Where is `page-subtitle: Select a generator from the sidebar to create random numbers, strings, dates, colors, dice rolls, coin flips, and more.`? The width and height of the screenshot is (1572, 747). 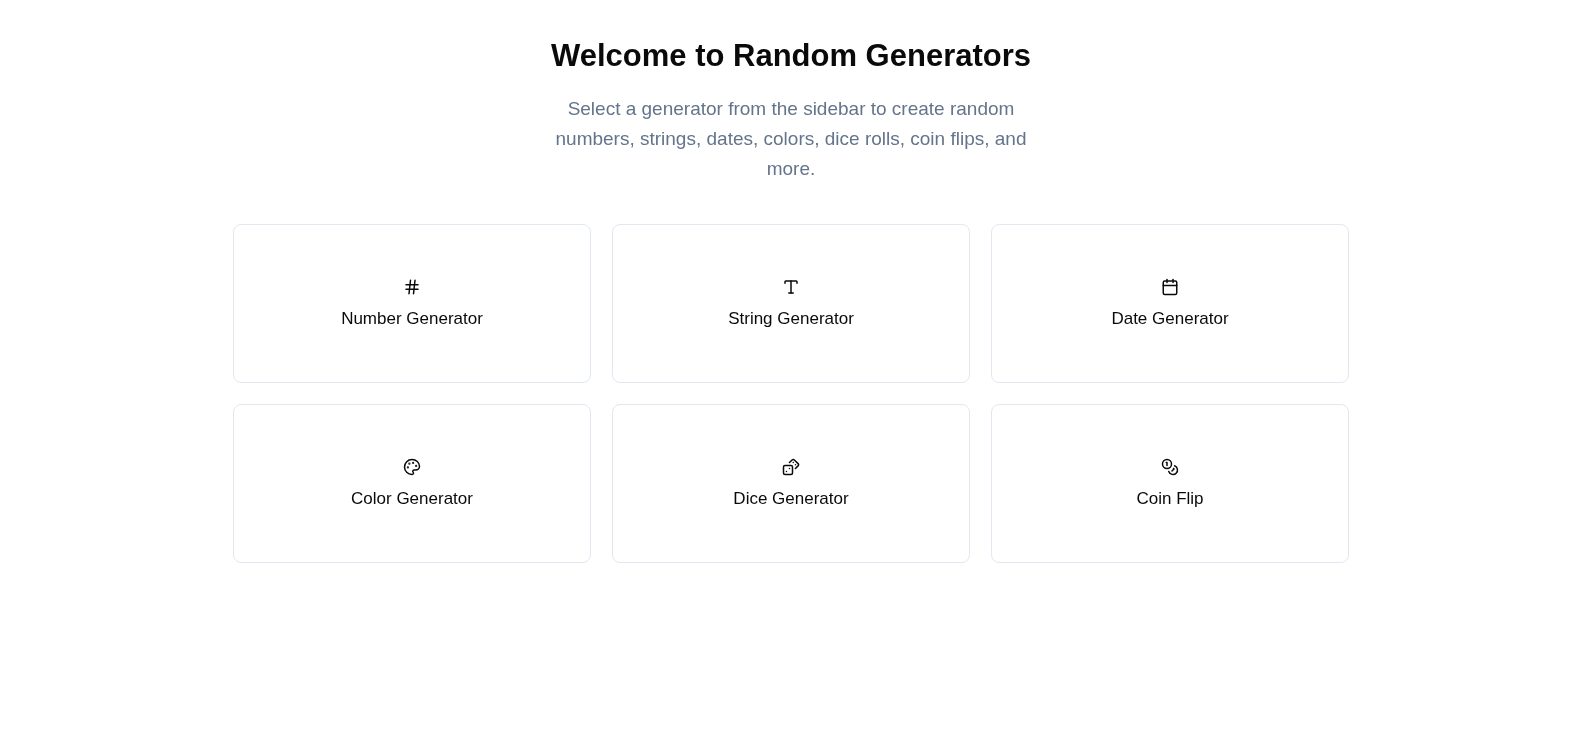 page-subtitle: Select a generator from the sidebar to create random numbers, strings, dates, colors, dice rolls, coin flips, and more. is located at coordinates (791, 139).